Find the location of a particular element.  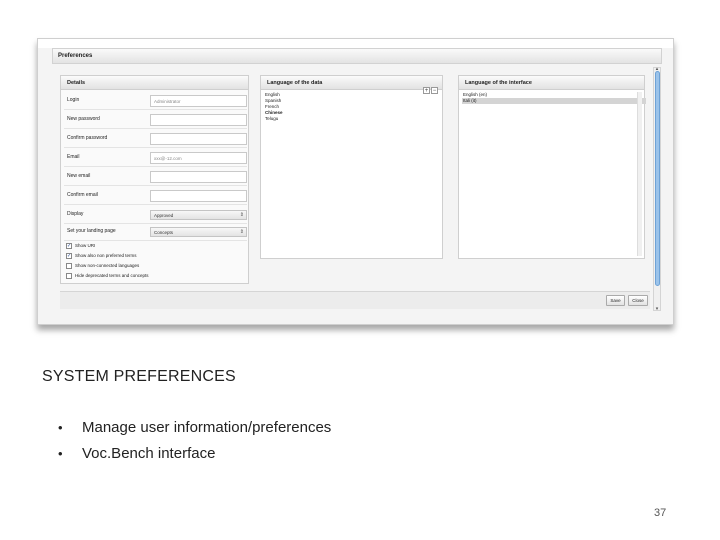

page-number: 37 is located at coordinates (660, 513).